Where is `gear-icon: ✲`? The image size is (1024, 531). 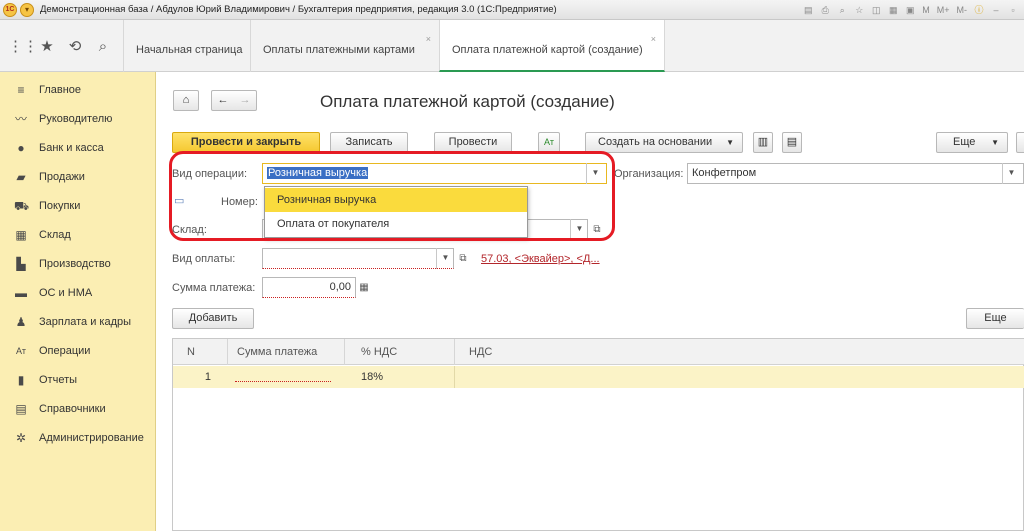
gear-icon: ✲ is located at coordinates (21, 438).